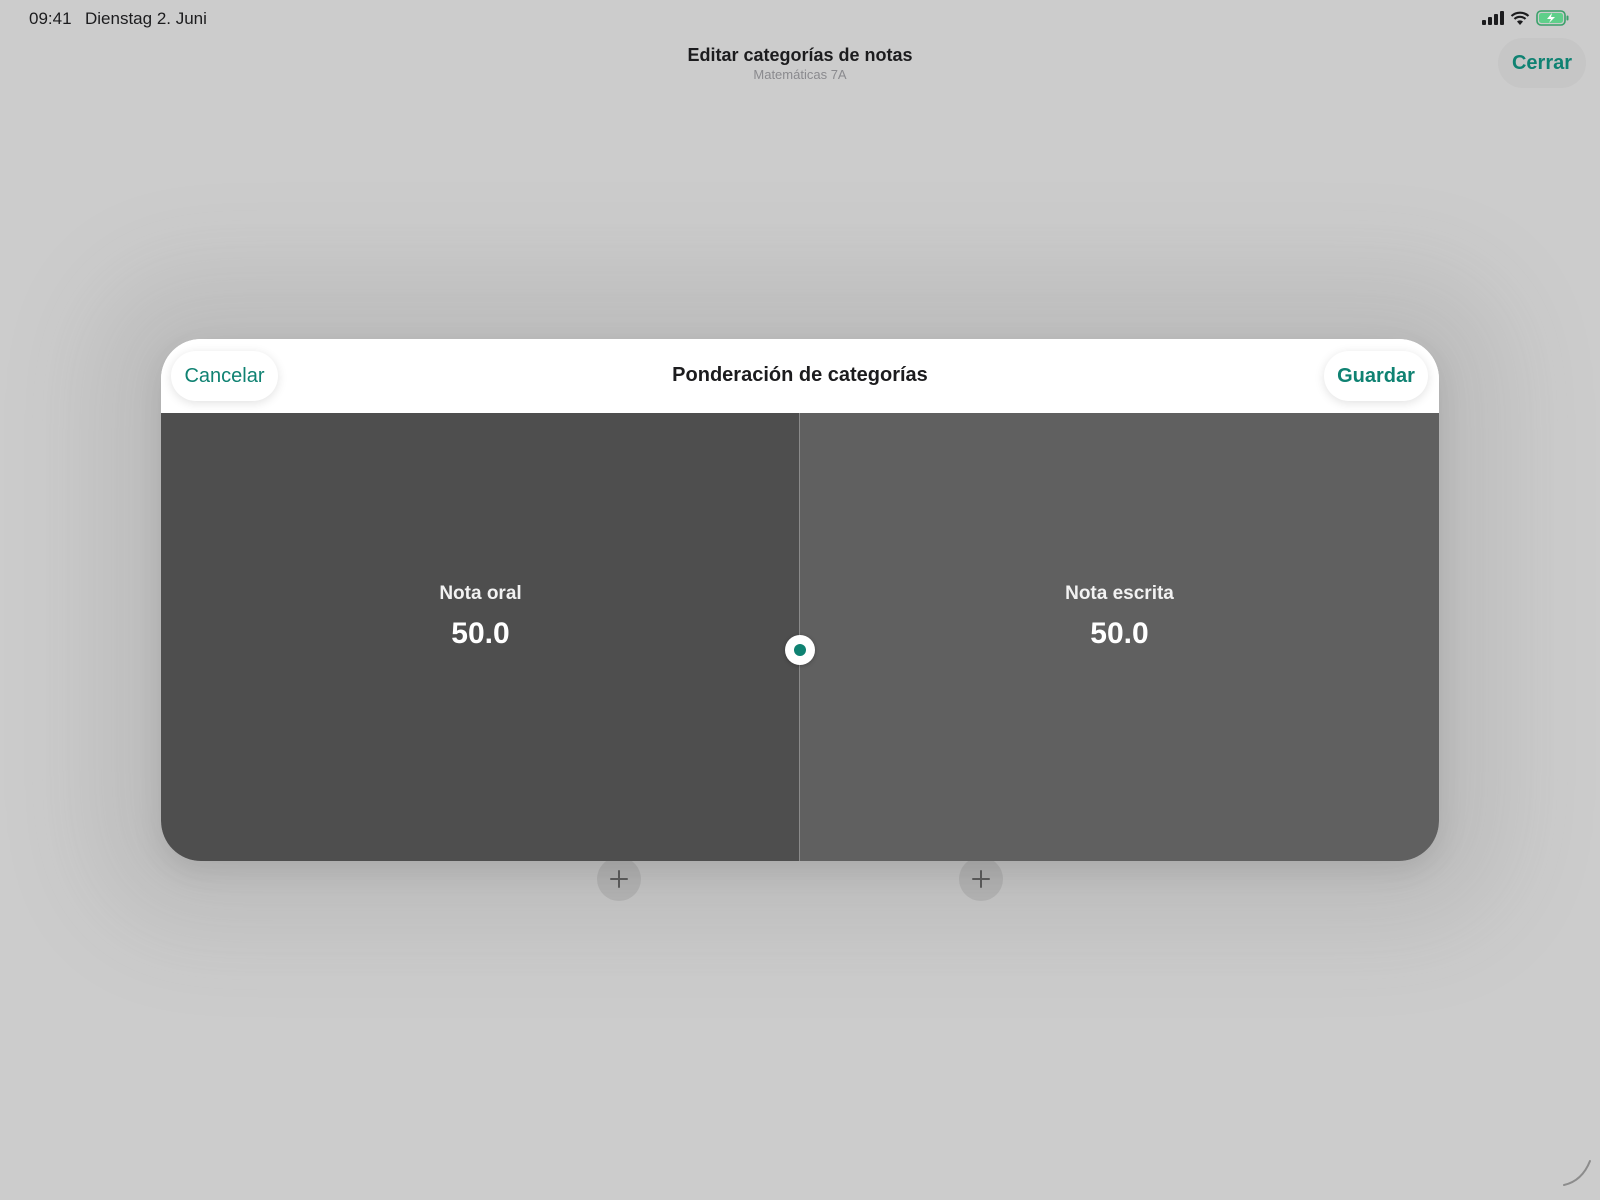 Image resolution: width=1600 pixels, height=1200 pixels. Describe the element at coordinates (1577, 1174) in the screenshot. I see `resize-corner-icon` at that location.